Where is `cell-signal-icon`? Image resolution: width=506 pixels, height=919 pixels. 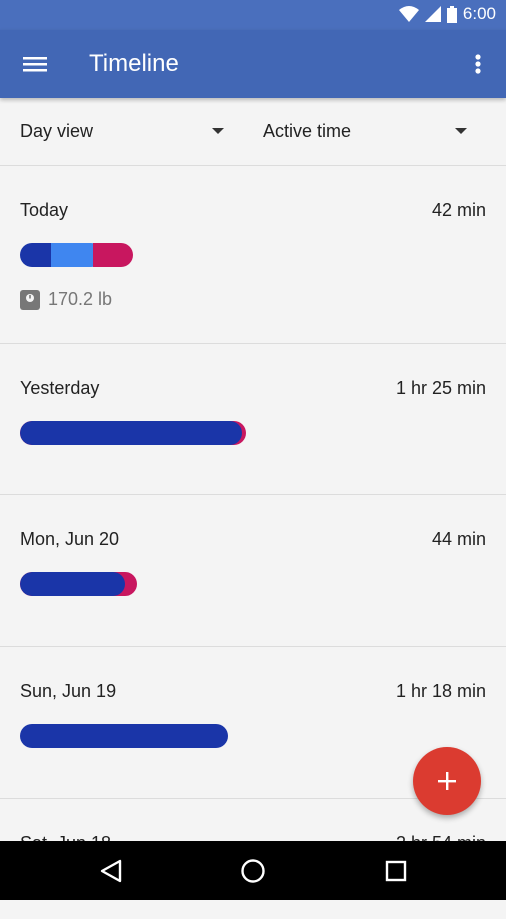 cell-signal-icon is located at coordinates (432, 14).